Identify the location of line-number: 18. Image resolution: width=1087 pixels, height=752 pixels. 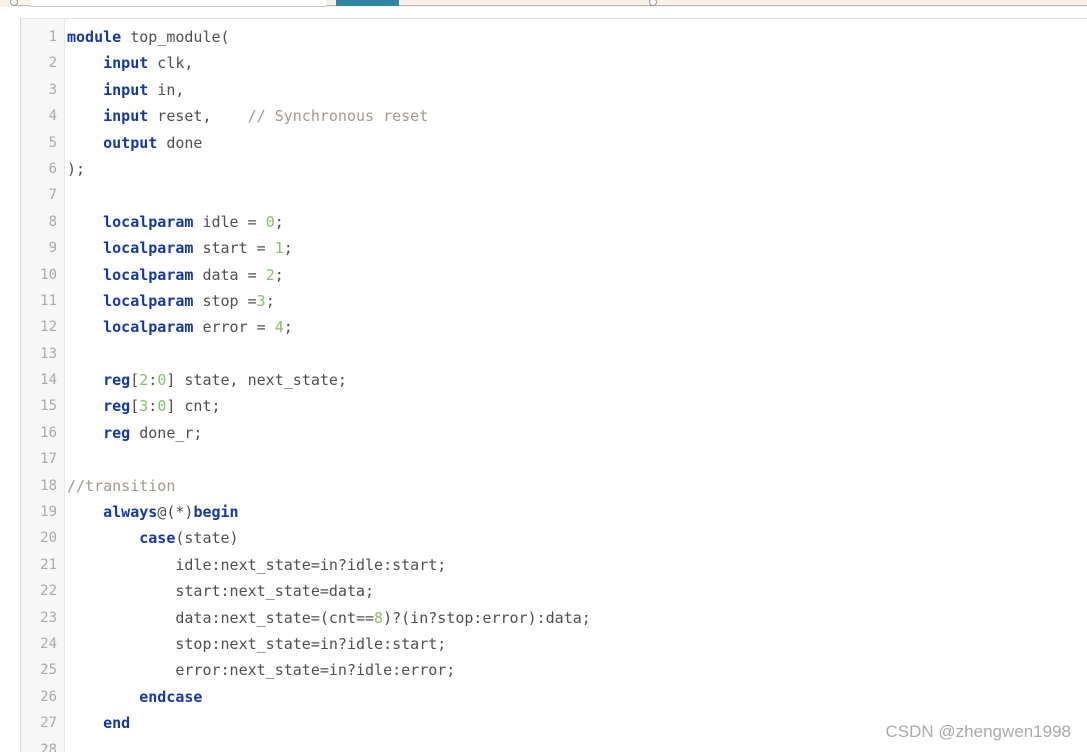
(48, 485).